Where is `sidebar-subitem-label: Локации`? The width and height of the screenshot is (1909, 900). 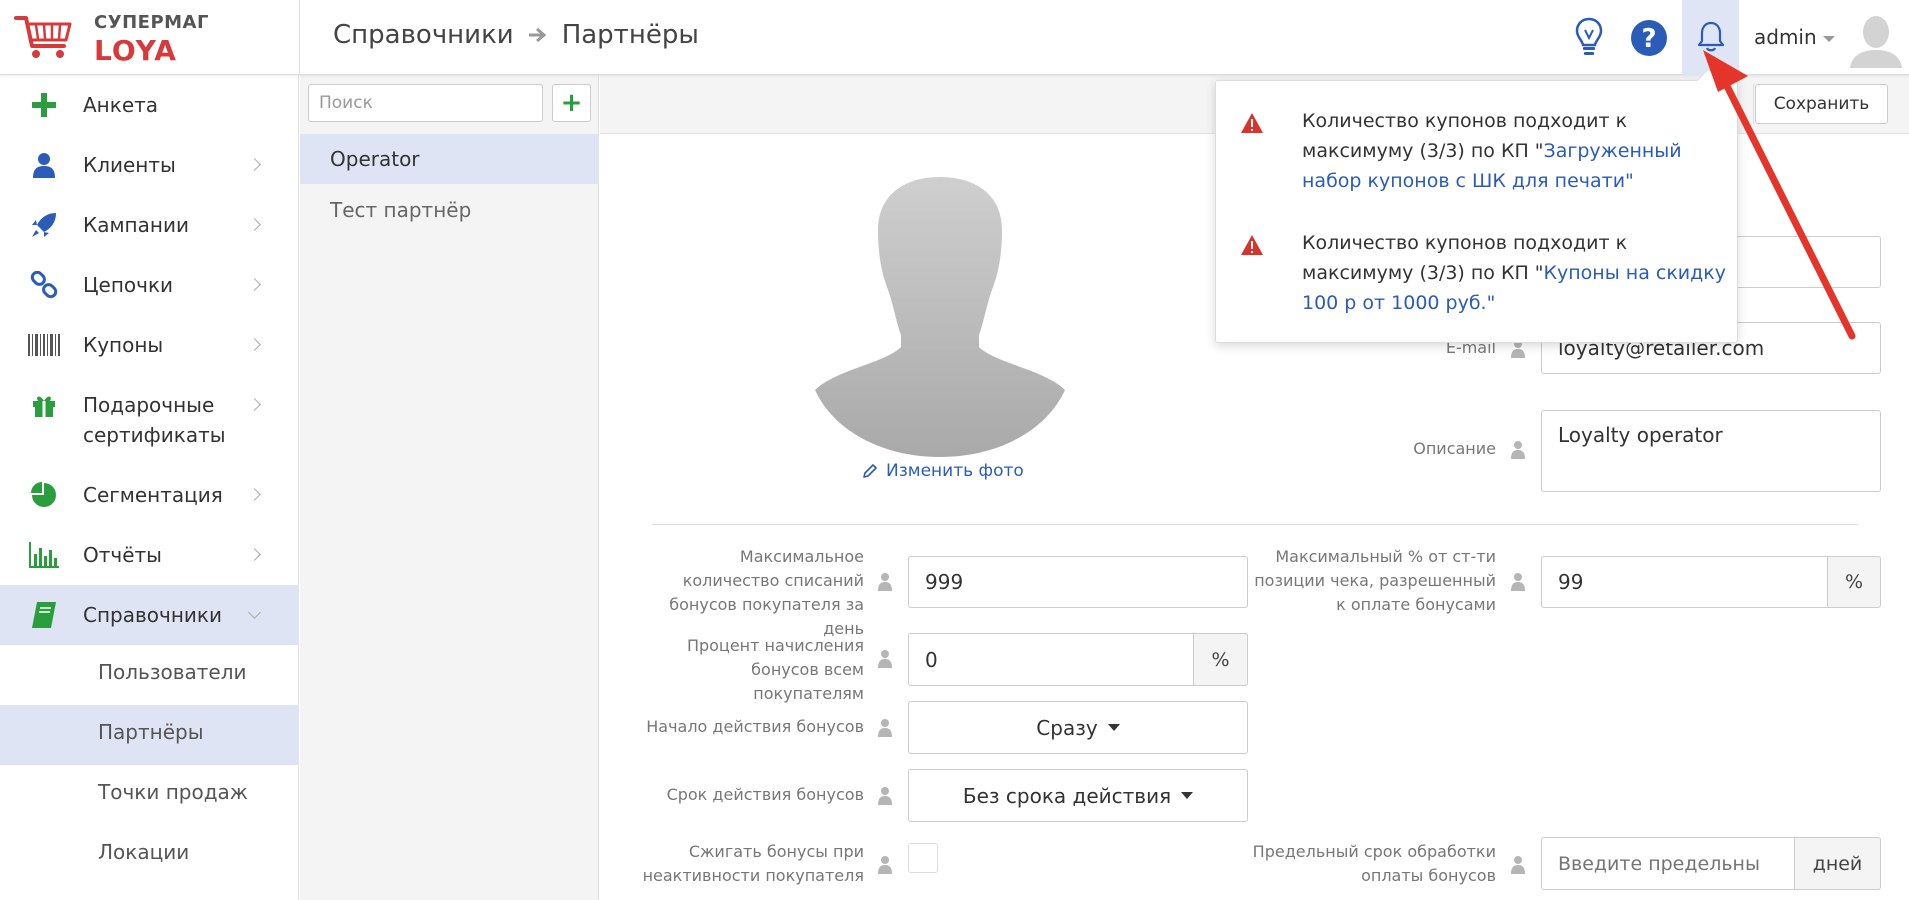 sidebar-subitem-label: Локации is located at coordinates (144, 852).